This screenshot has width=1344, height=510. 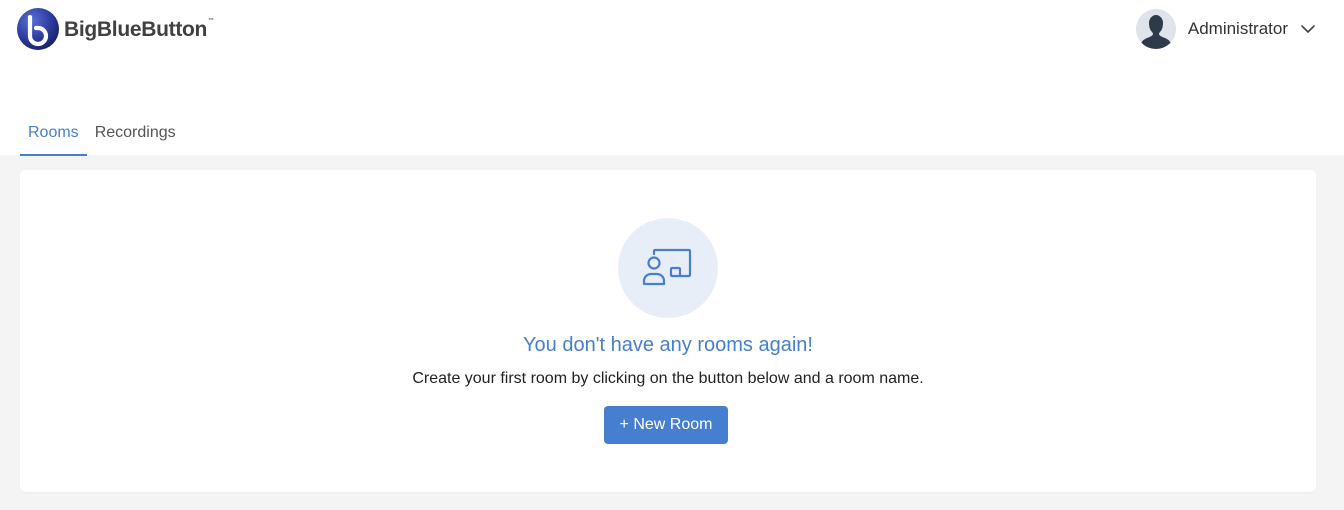 What do you see at coordinates (668, 345) in the screenshot?
I see `empty-state-title: You don't have any rooms again!` at bounding box center [668, 345].